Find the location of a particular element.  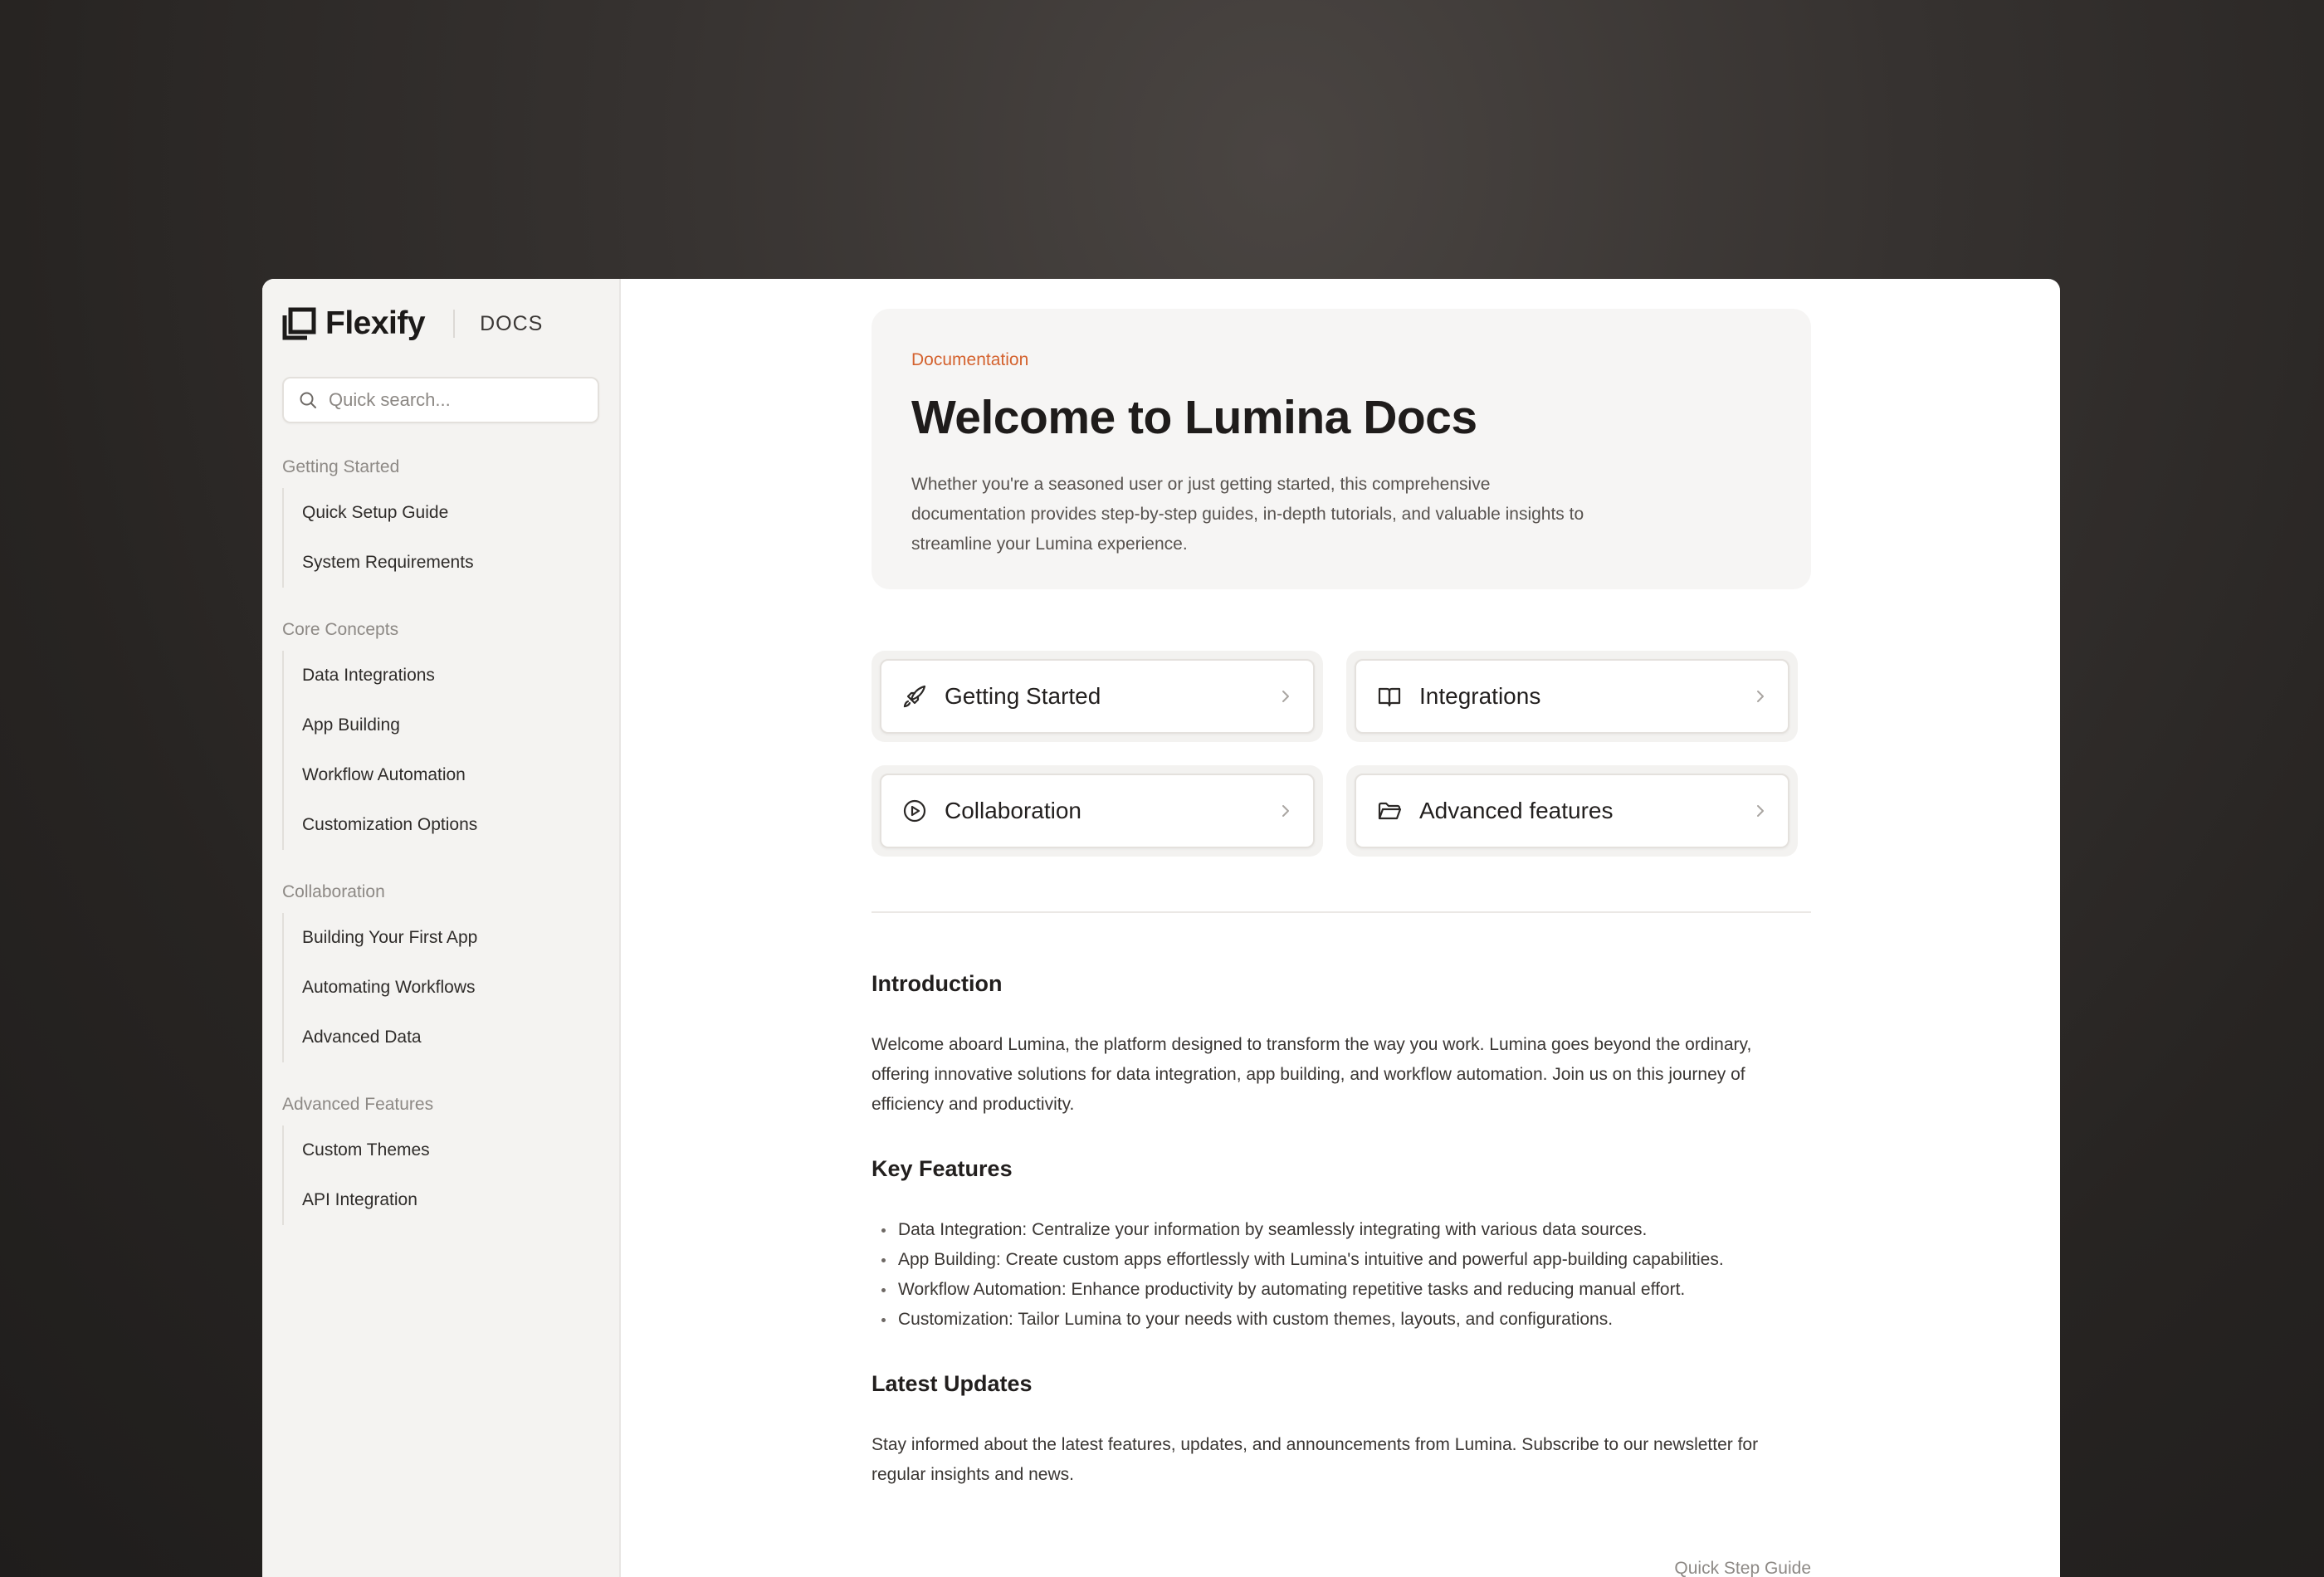

play-circle-icon is located at coordinates (915, 811).